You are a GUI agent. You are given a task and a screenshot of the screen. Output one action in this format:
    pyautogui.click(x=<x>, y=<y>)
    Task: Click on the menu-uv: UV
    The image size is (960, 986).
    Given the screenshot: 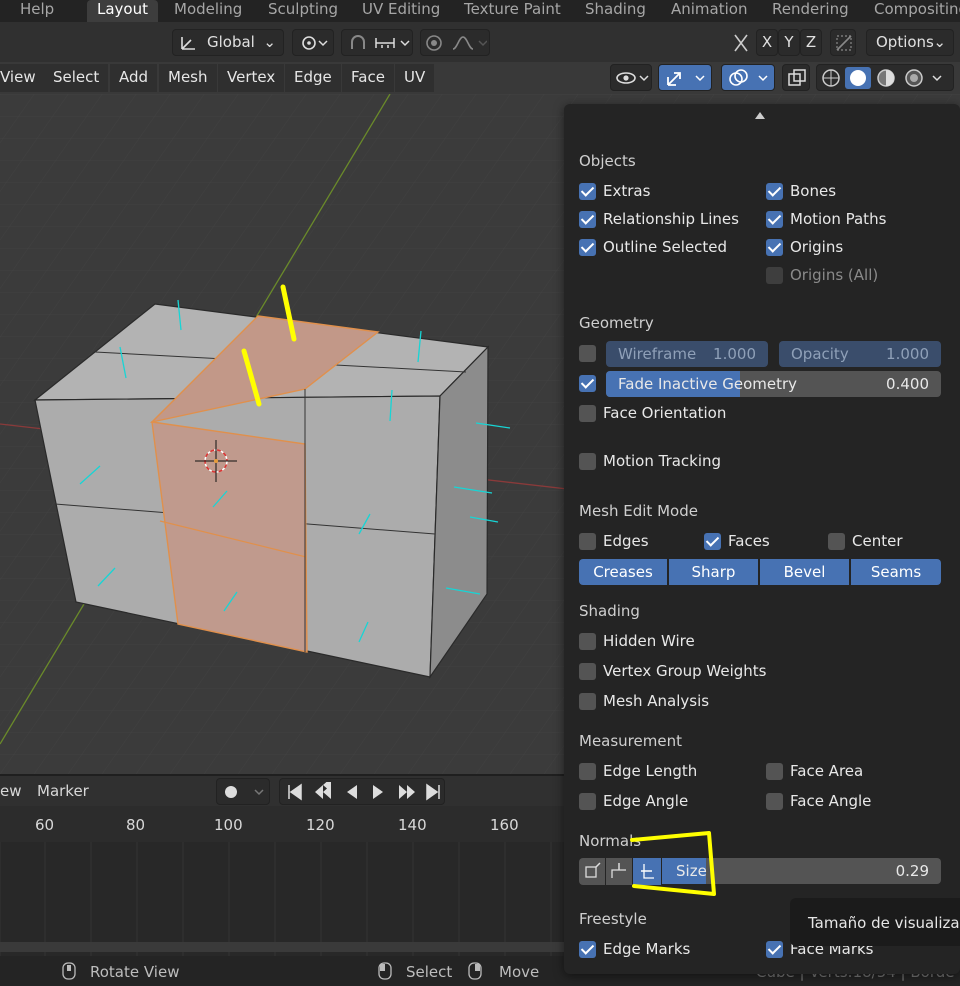 What is the action you would take?
    pyautogui.click(x=415, y=78)
    